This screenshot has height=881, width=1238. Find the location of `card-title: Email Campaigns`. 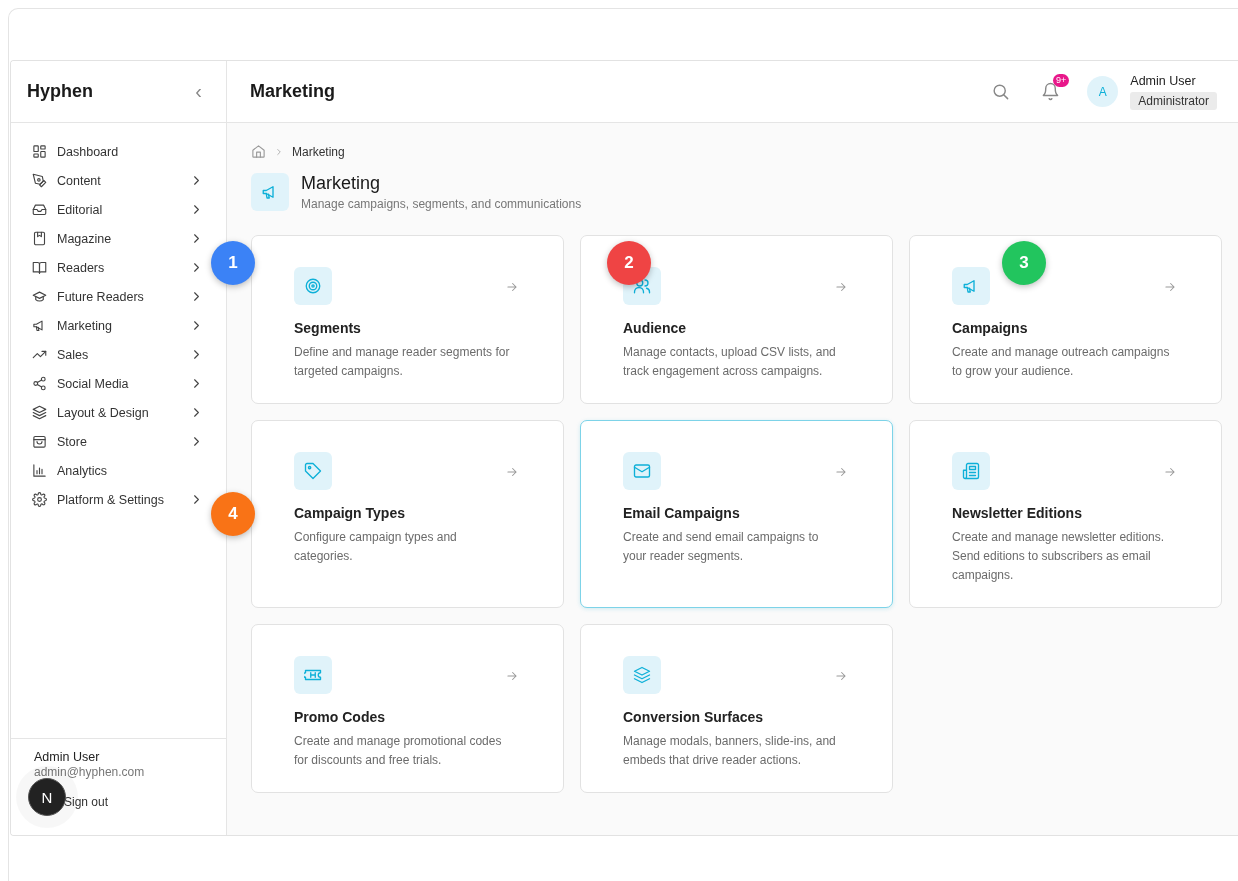

card-title: Email Campaigns is located at coordinates (682, 513).